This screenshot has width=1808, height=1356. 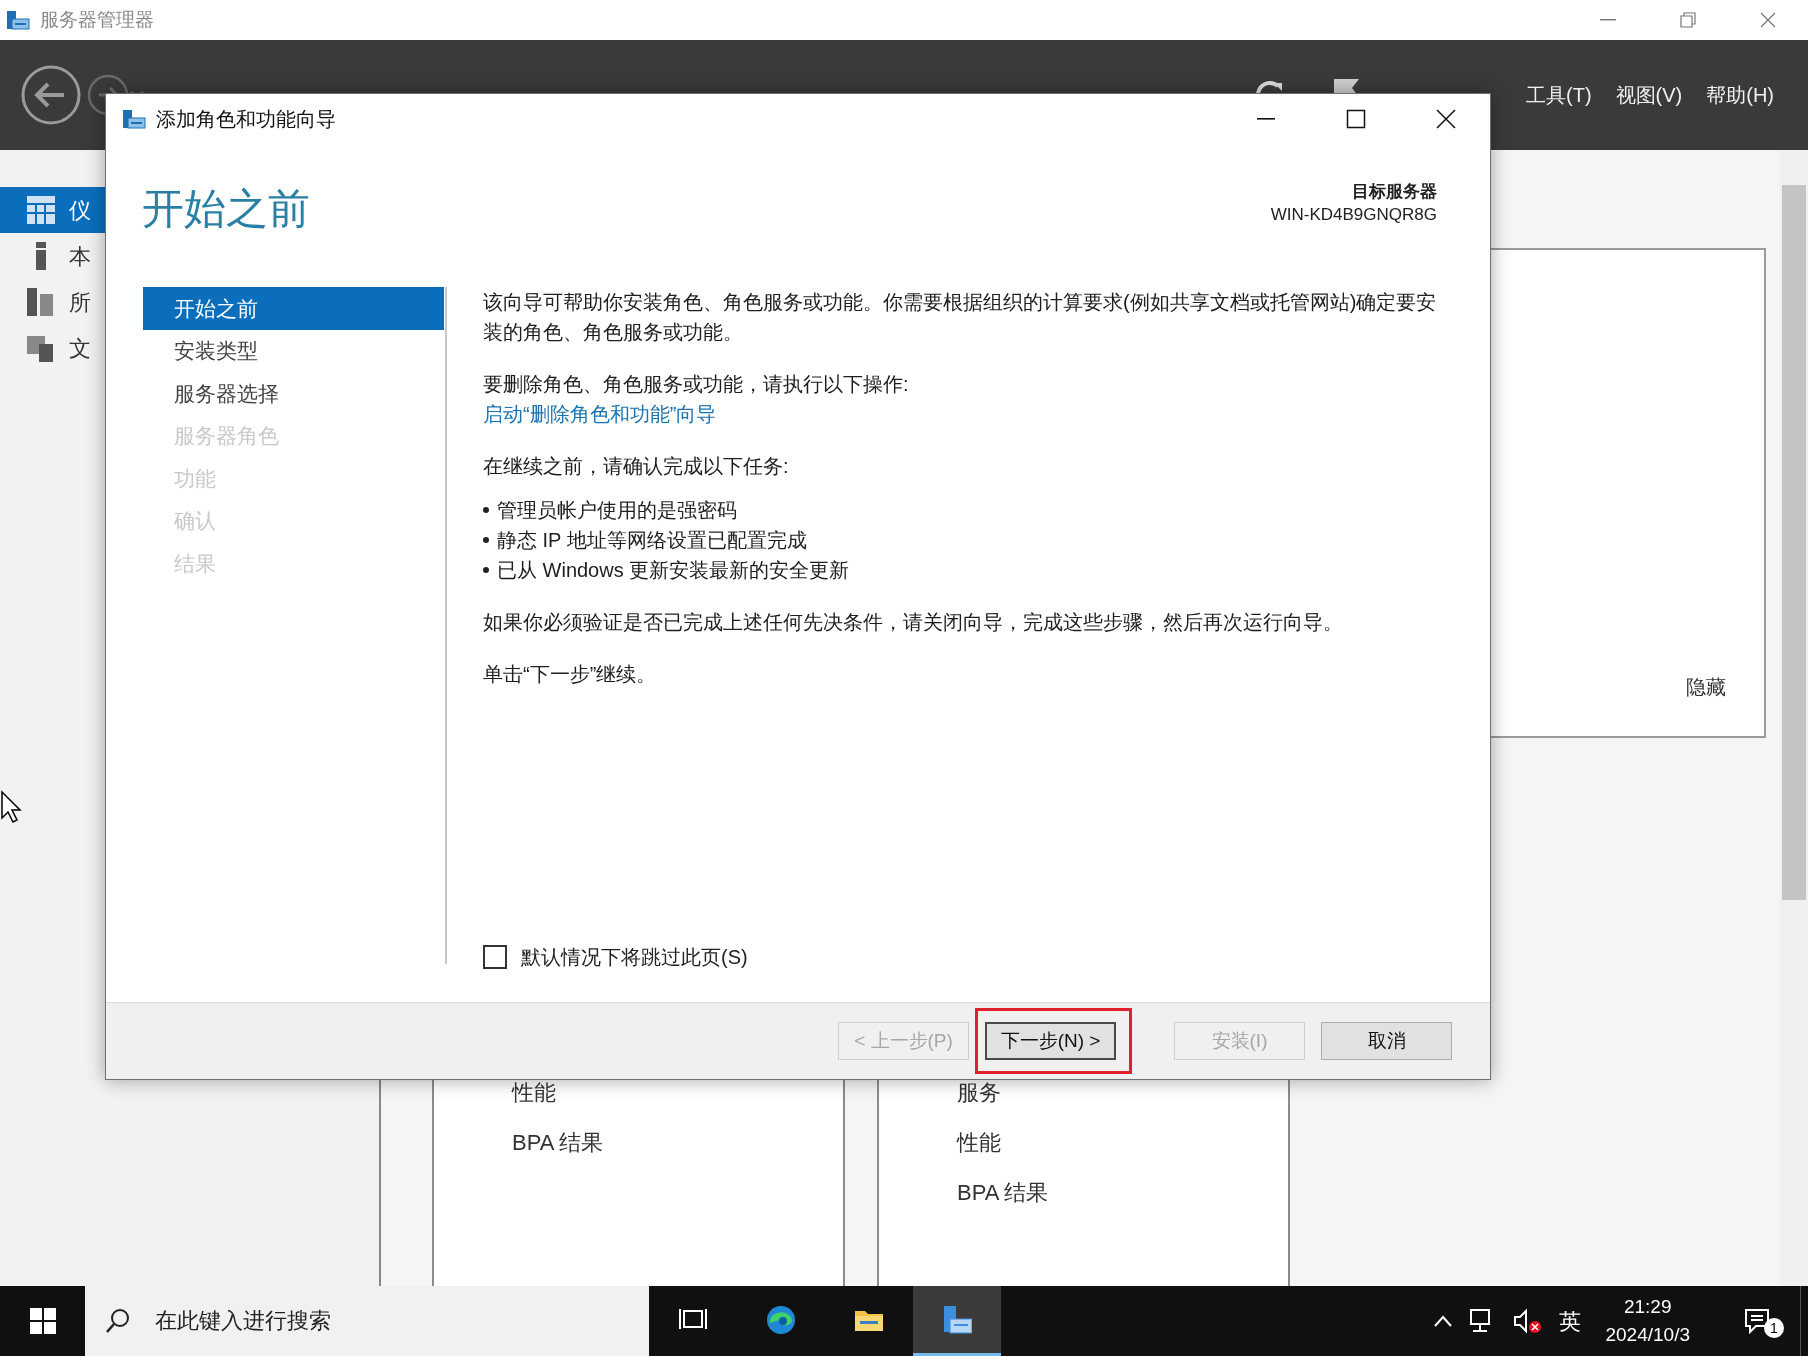 What do you see at coordinates (913, 622) in the screenshot?
I see `body-text: 如果你必须验证是否已完成上述任何先决条件，请关闭向导，完成这些步骤，然后再次运行向导。` at bounding box center [913, 622].